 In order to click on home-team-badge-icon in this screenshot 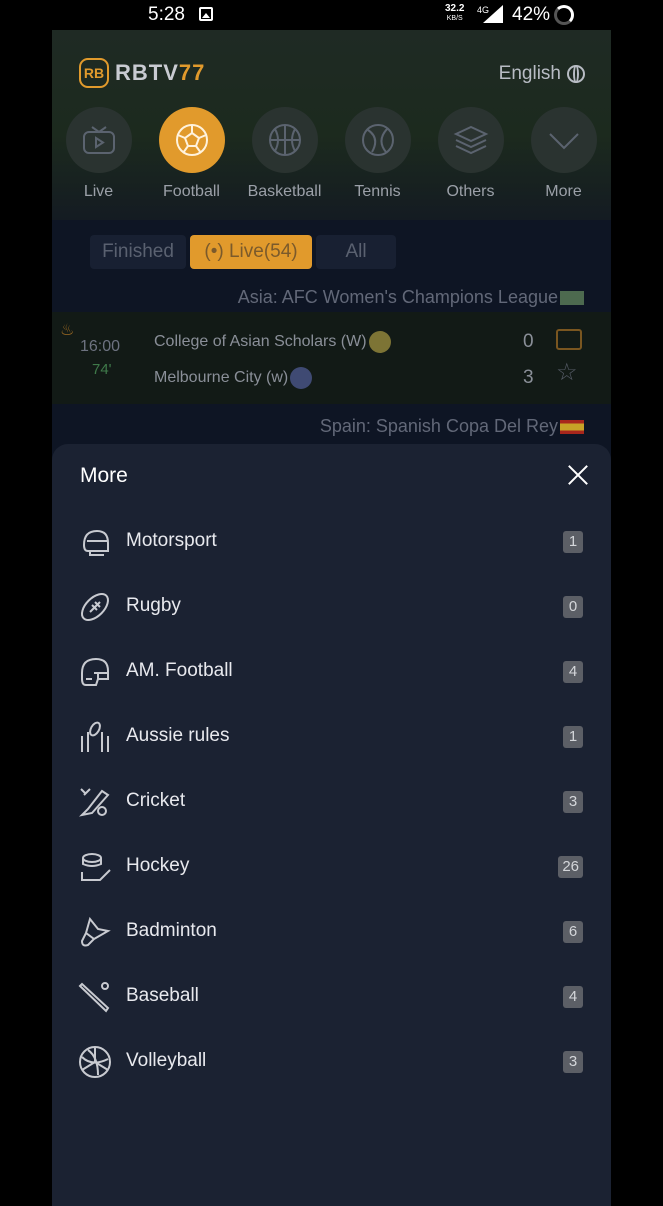, I will do `click(379, 342)`.